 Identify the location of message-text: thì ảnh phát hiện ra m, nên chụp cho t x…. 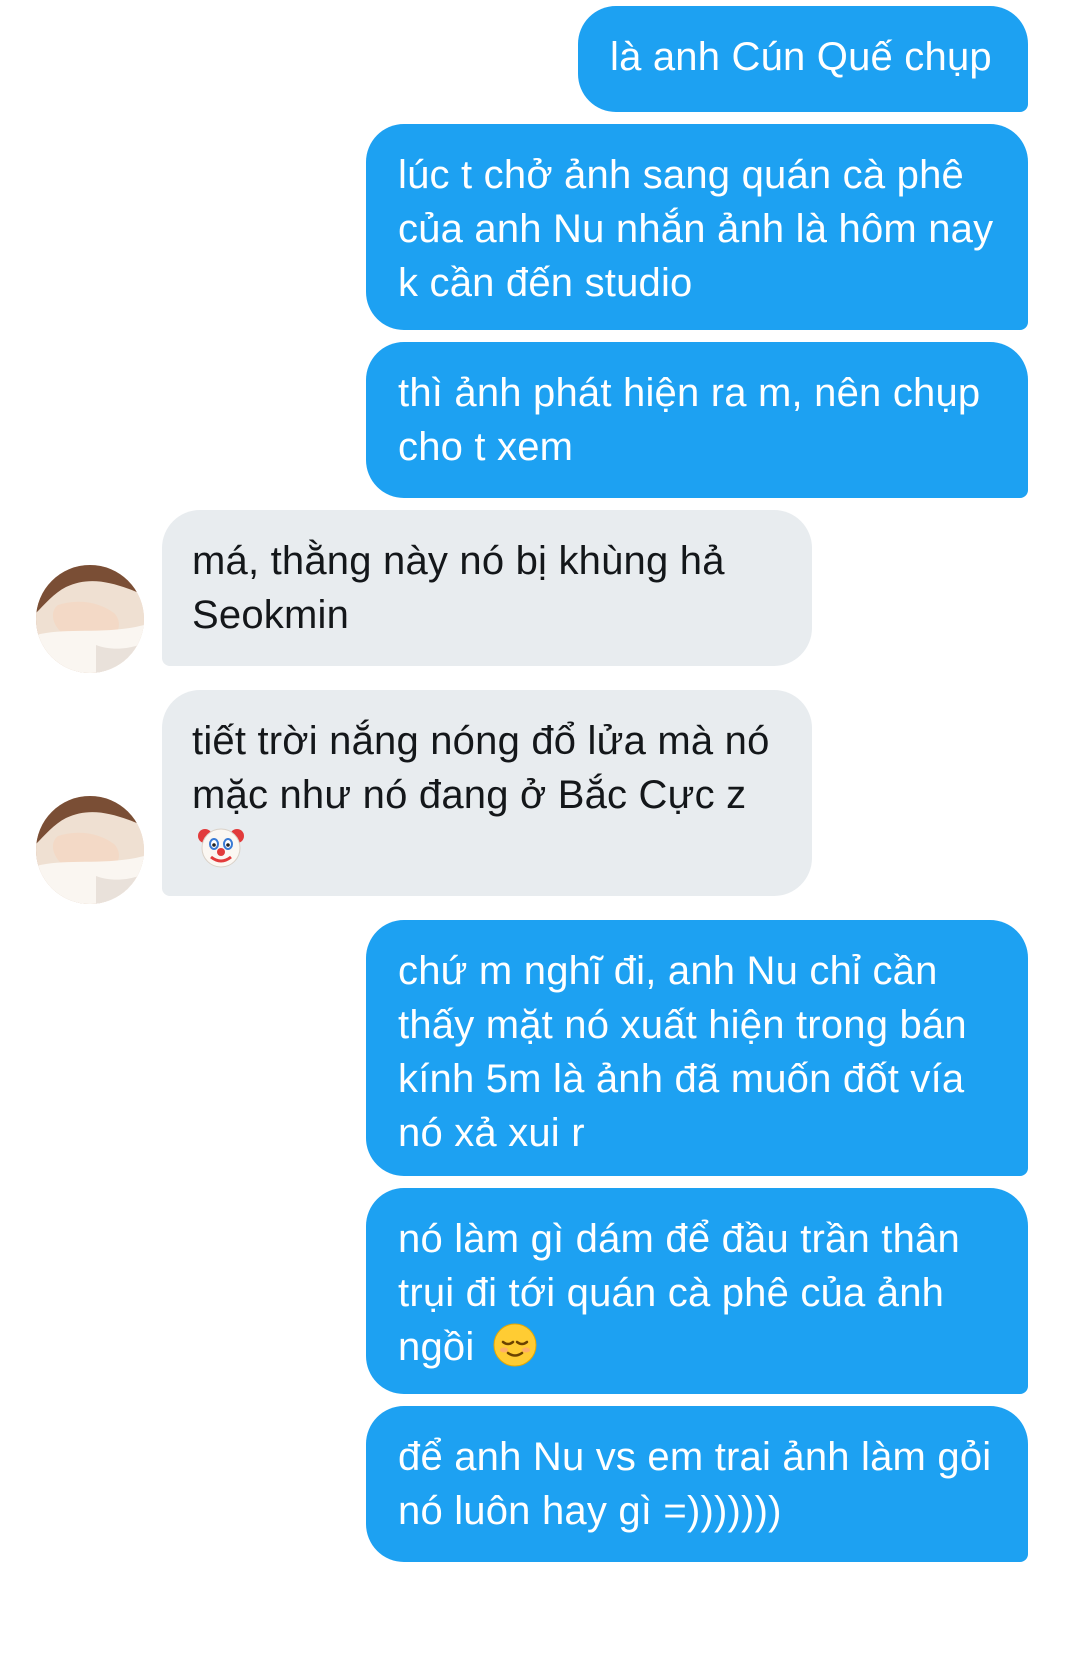
(689, 420).